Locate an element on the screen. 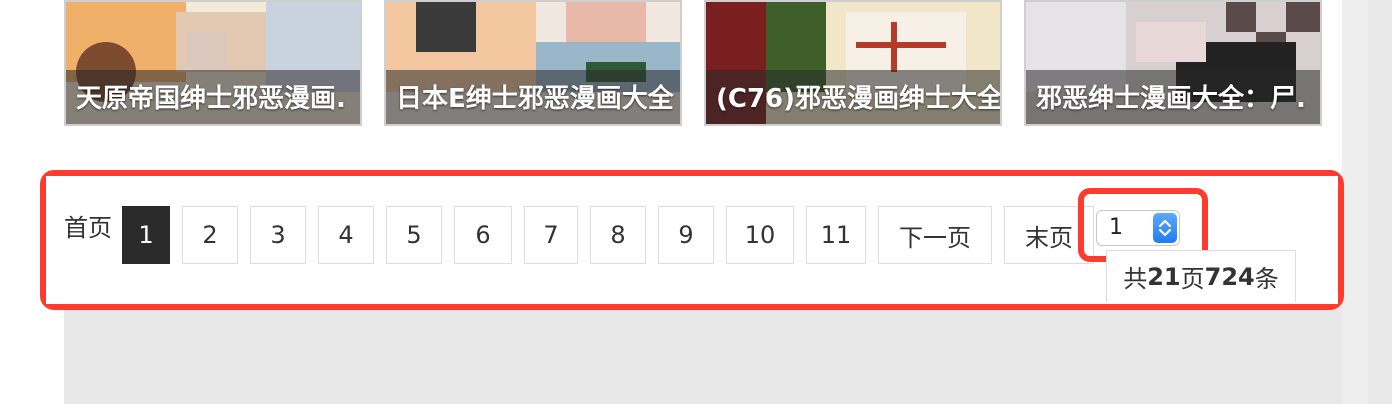 The image size is (1392, 404). thumbnail-title: 天原帝国绅士邪恶漫画. is located at coordinates (218, 99).